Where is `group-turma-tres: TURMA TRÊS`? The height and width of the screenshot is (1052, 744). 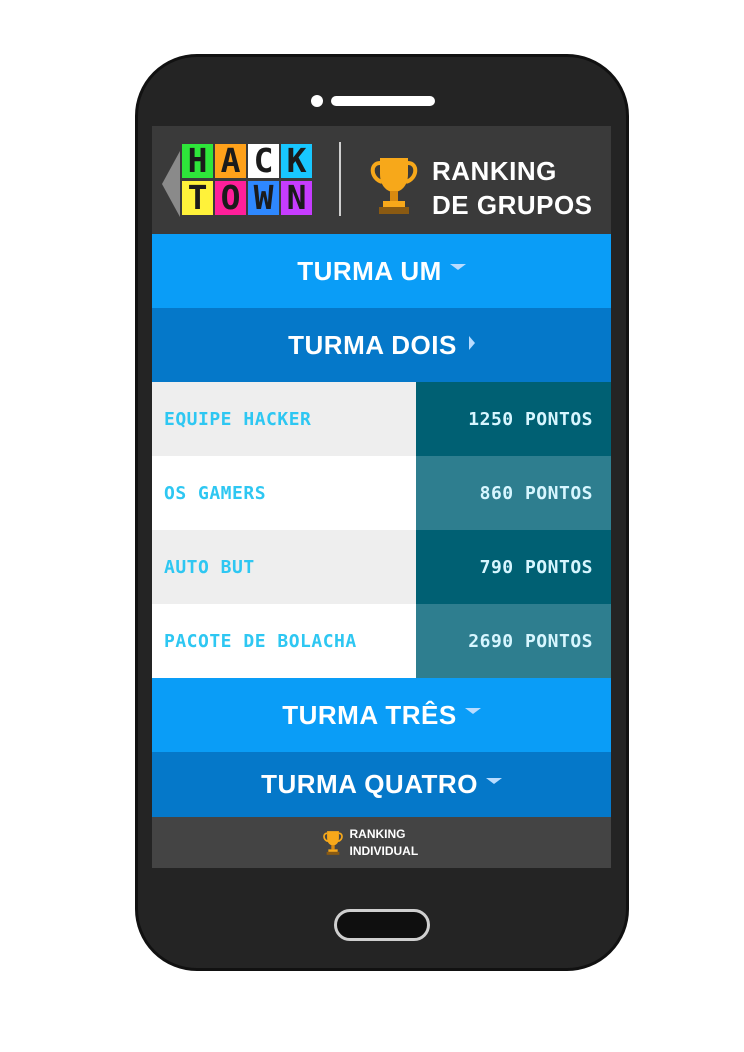
group-turma-tres: TURMA TRÊS is located at coordinates (381, 715).